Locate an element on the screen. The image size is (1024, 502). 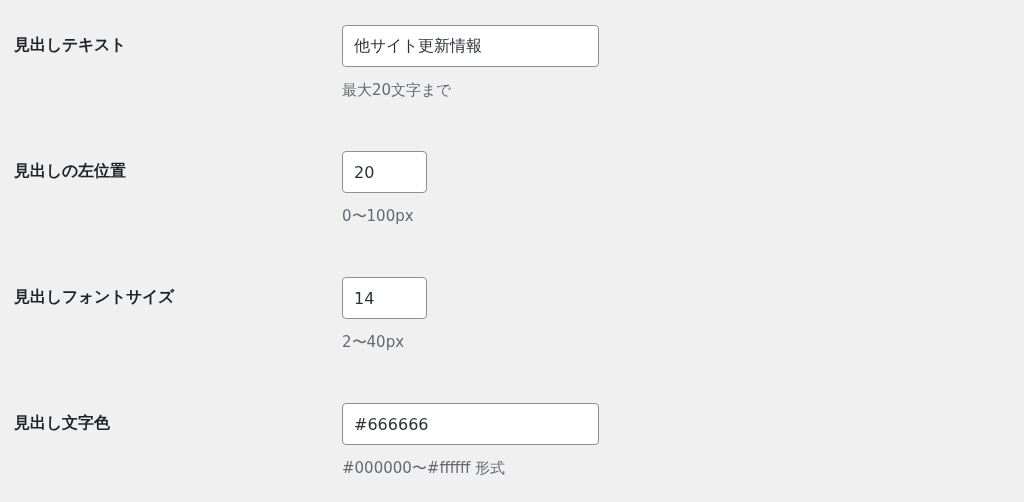
input-field: 20 is located at coordinates (384, 172).